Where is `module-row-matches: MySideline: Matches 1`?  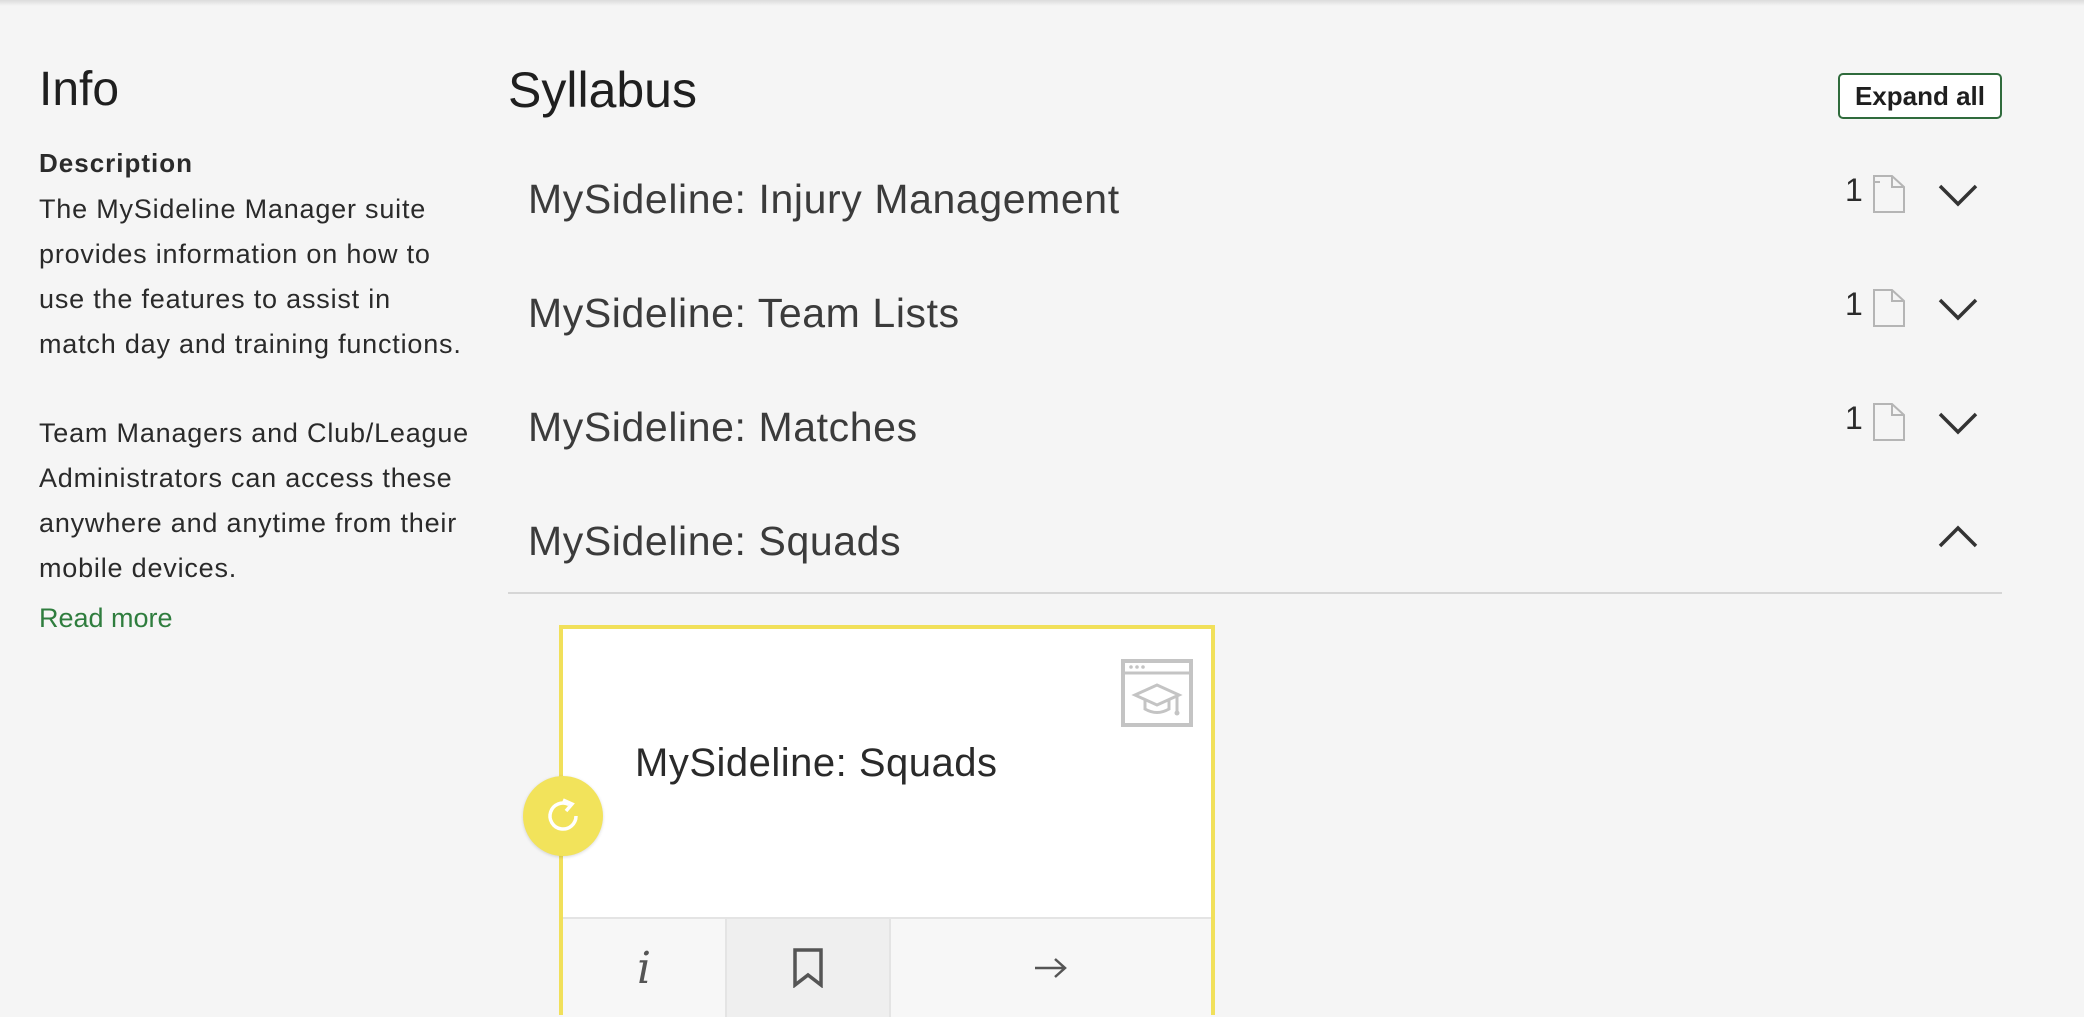
module-row-matches: MySideline: Matches 1 is located at coordinates (1255, 426).